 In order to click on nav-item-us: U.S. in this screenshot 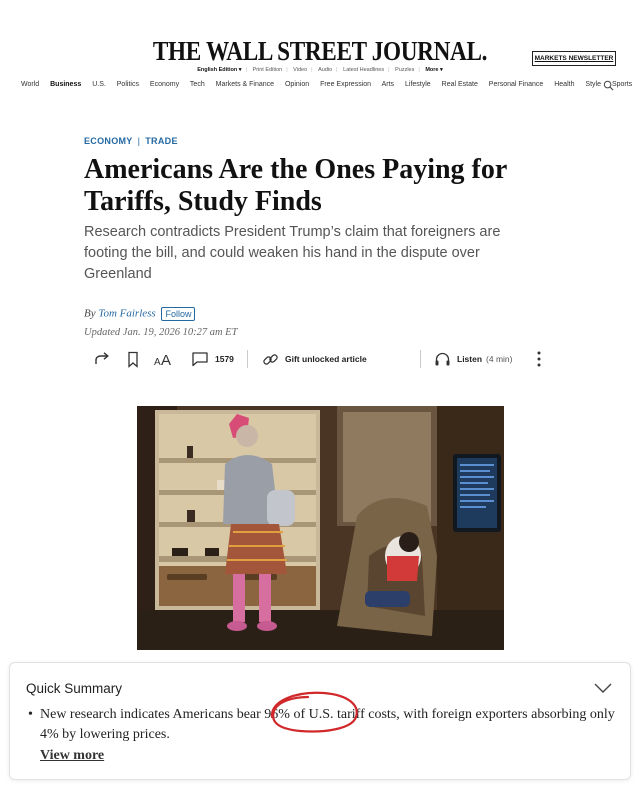, I will do `click(99, 84)`.